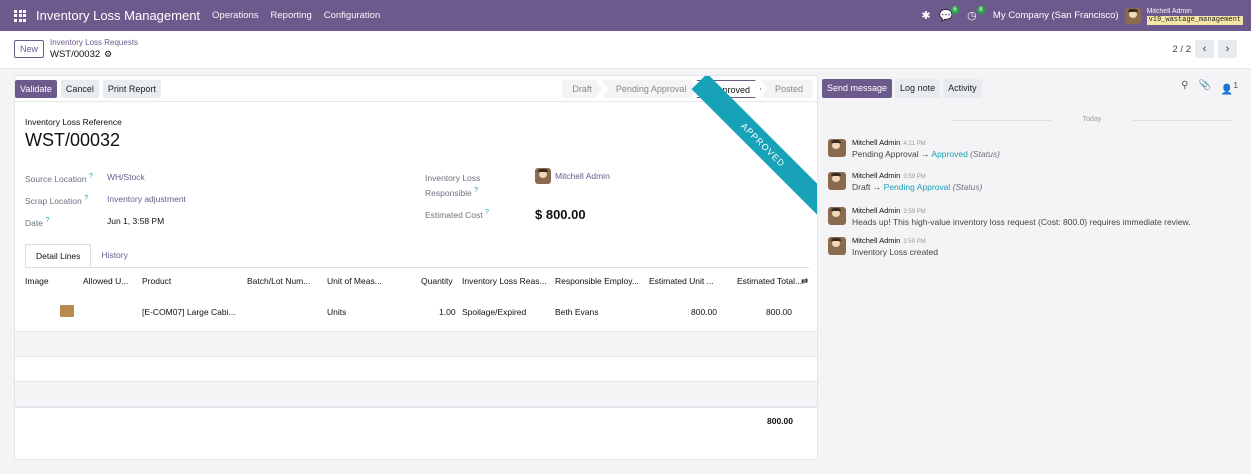 The width and height of the screenshot is (1251, 474). Describe the element at coordinates (918, 88) in the screenshot. I see `log-note-button: Log note` at that location.